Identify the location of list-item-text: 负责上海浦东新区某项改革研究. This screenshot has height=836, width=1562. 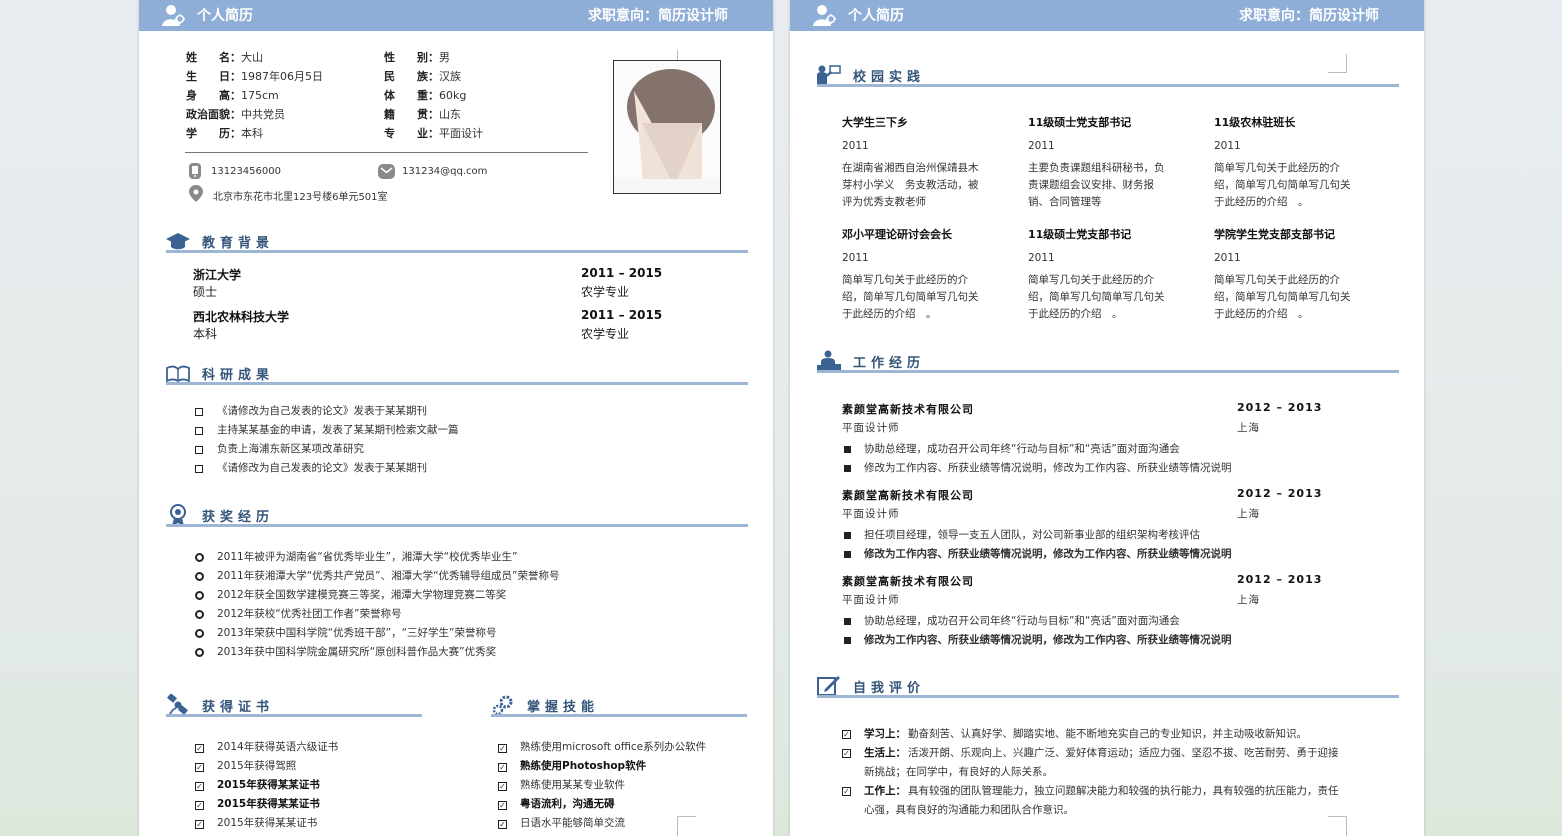
(290, 449).